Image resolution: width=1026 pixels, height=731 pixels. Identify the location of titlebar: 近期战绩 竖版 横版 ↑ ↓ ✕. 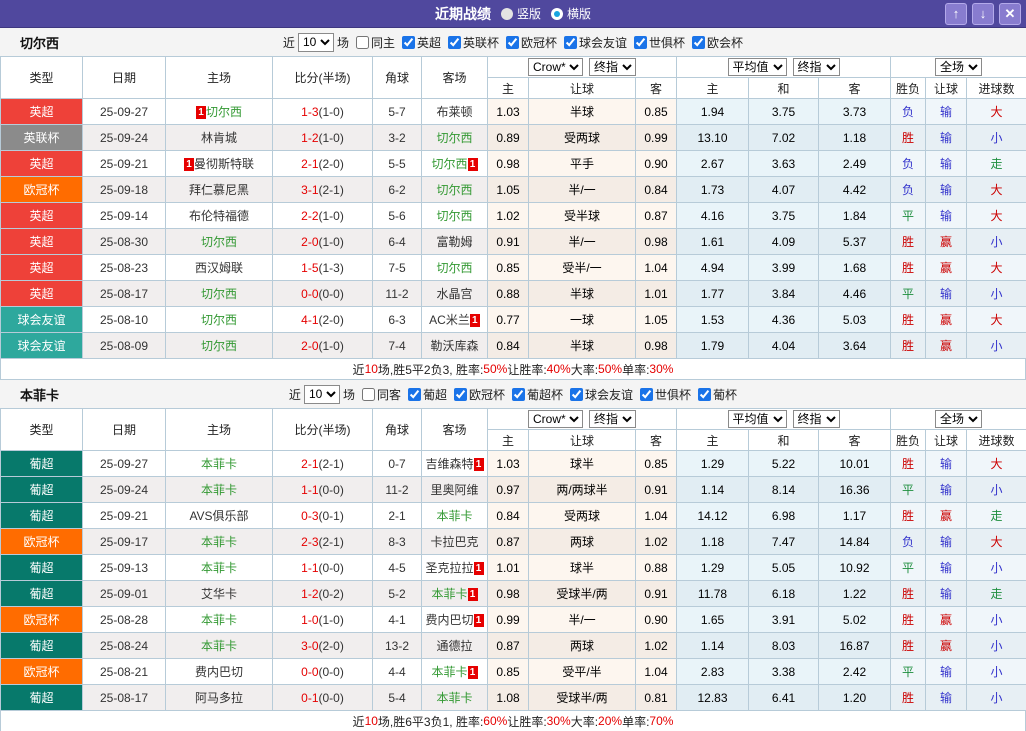
(513, 14).